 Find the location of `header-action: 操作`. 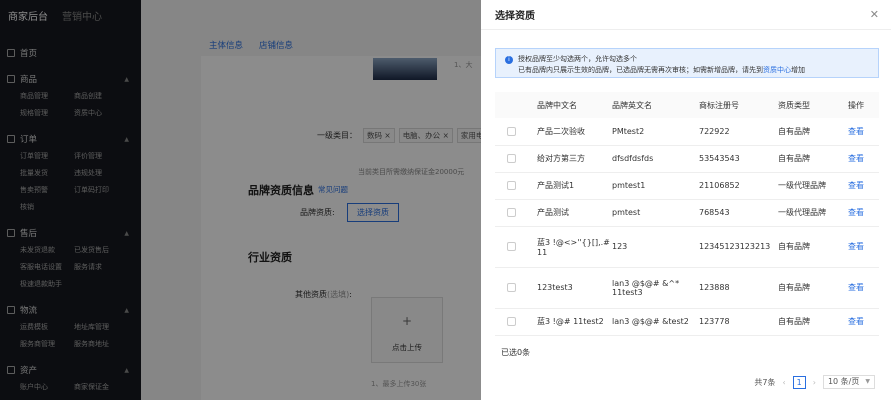

header-action: 操作 is located at coordinates (856, 105).